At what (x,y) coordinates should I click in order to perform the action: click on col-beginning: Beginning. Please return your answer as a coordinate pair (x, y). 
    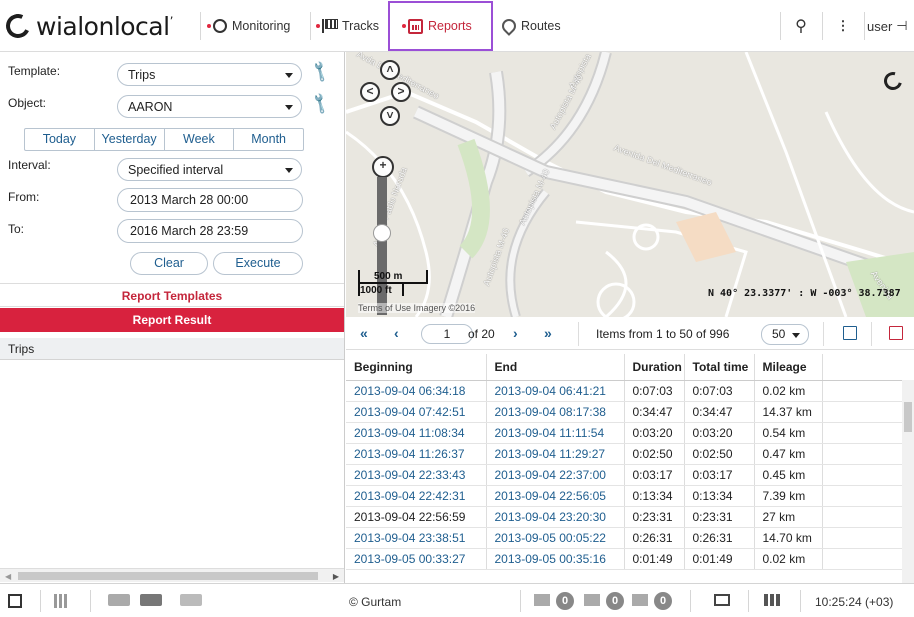
    Looking at the image, I should click on (416, 367).